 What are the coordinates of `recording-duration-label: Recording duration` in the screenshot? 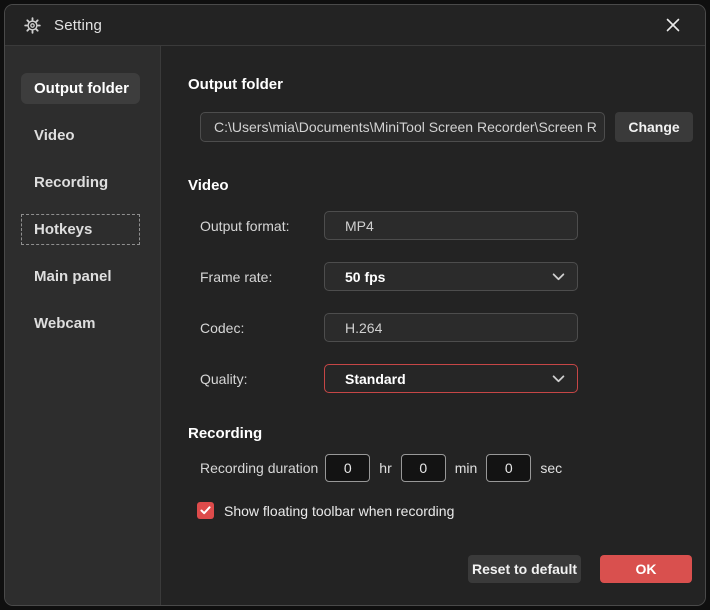 It's located at (259, 468).